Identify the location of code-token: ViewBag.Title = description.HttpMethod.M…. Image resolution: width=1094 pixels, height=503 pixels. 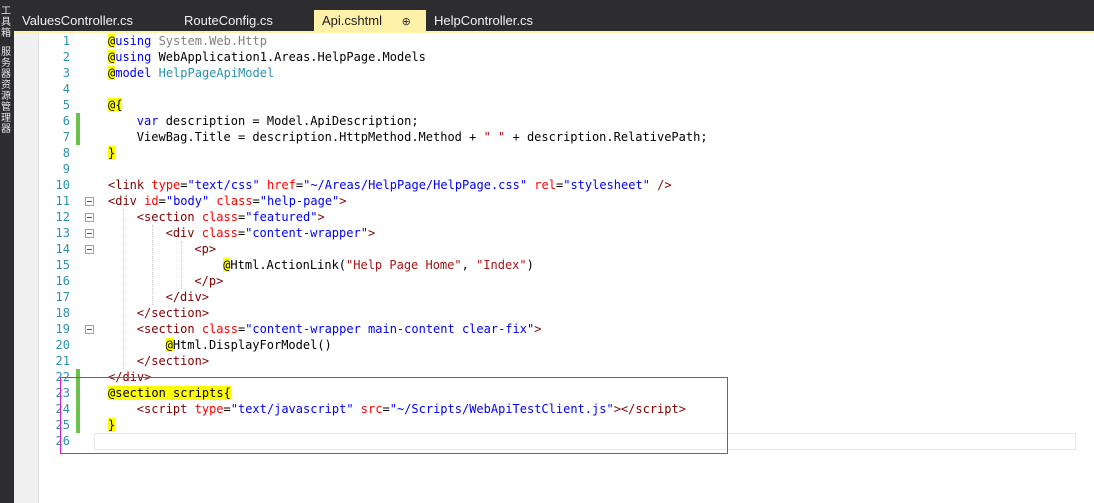
(310, 137).